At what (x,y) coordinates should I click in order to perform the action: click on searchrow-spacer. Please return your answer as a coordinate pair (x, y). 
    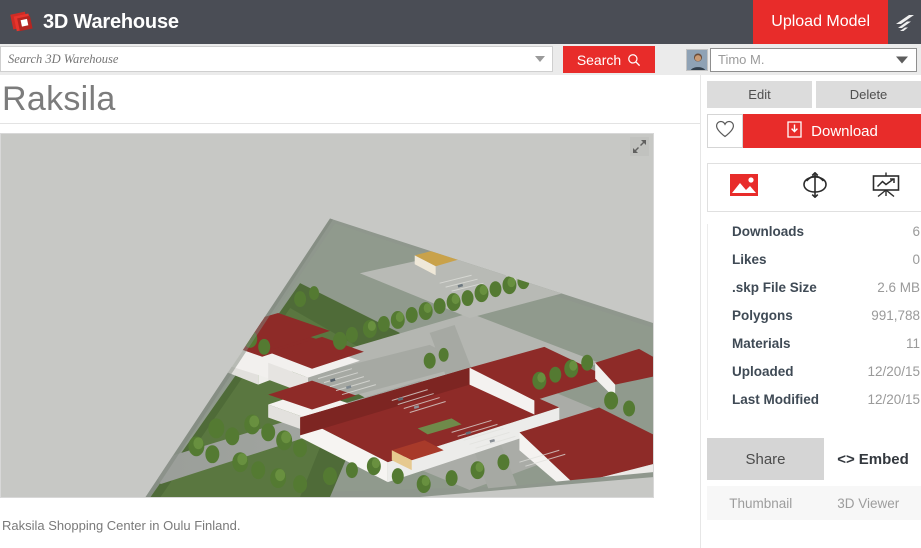
    Looking at the image, I should click on (670, 59).